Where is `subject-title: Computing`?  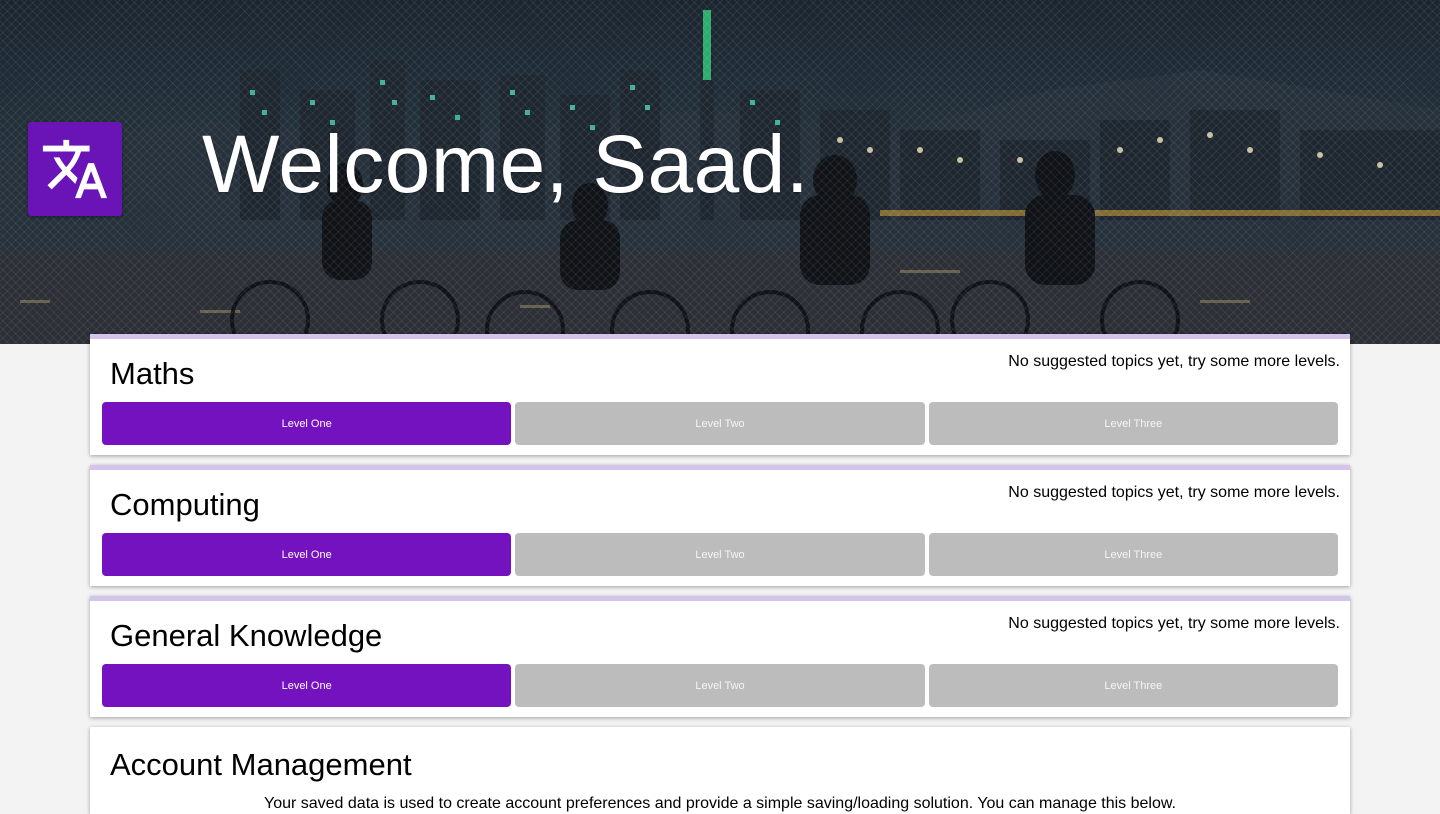
subject-title: Computing is located at coordinates (185, 504).